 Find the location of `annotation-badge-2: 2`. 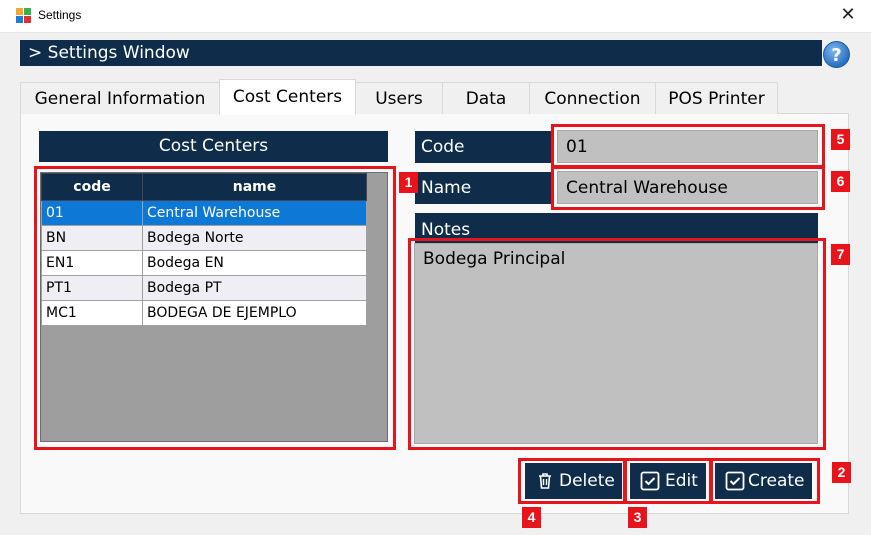

annotation-badge-2: 2 is located at coordinates (841, 472).